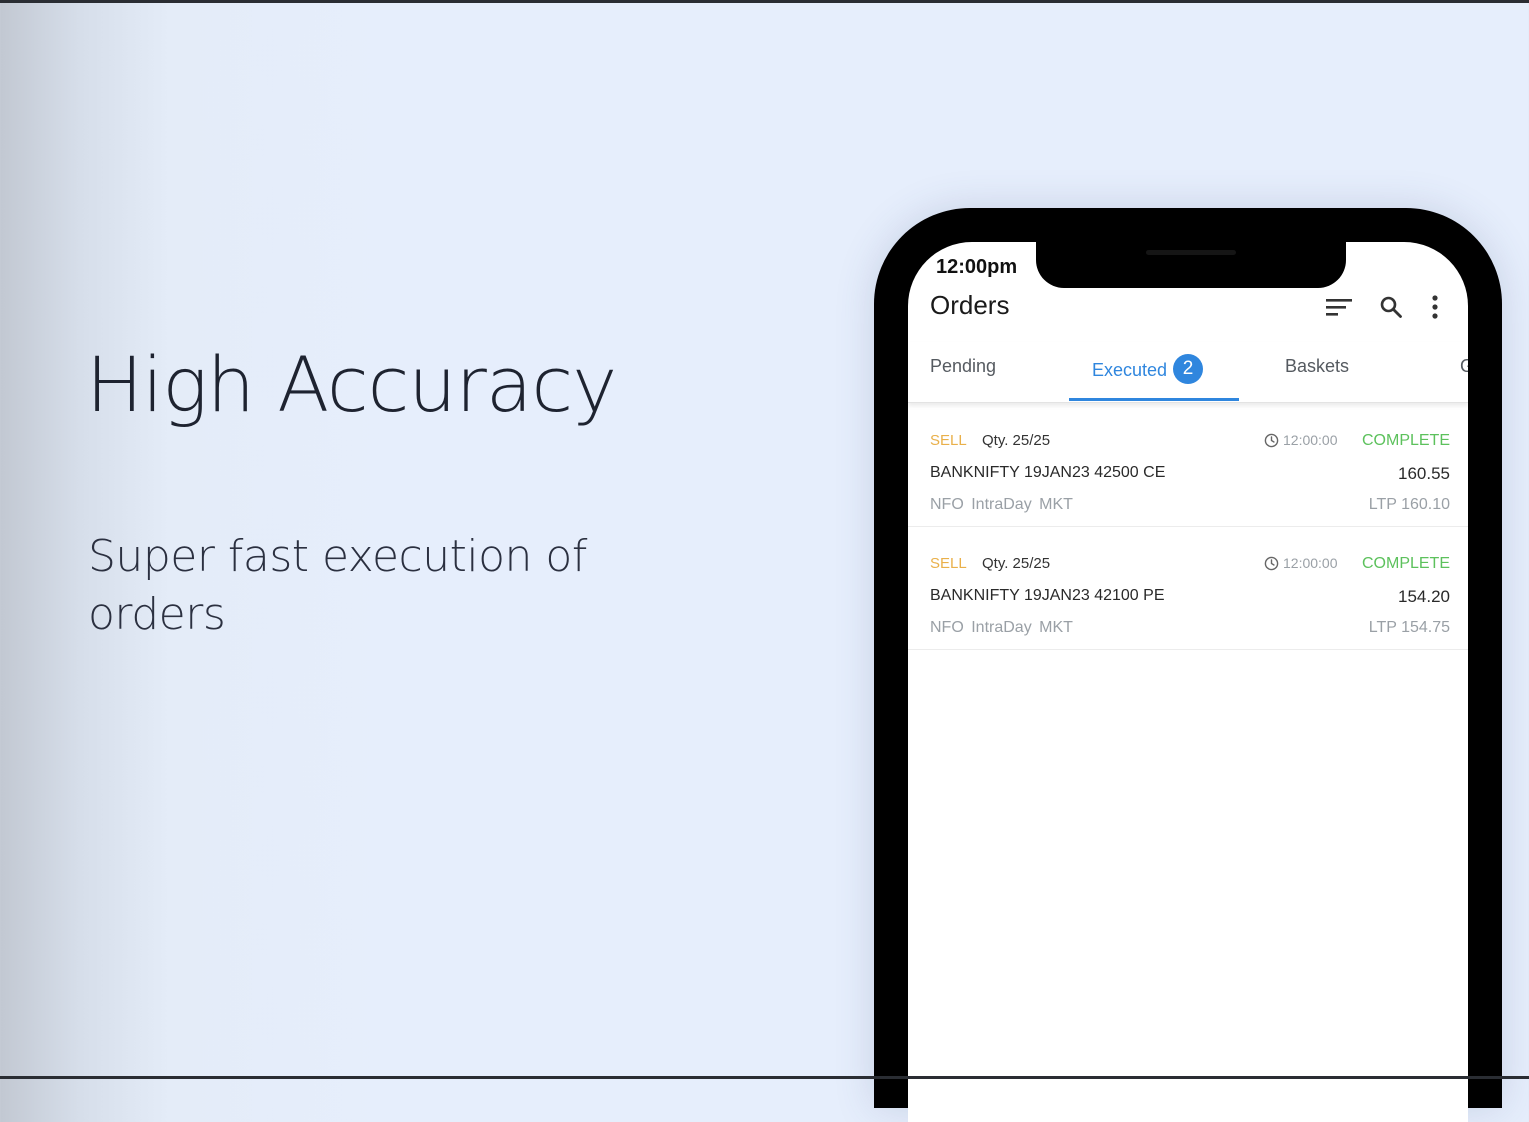 The height and width of the screenshot is (1122, 1529). I want to click on search-button, so click(1391, 307).